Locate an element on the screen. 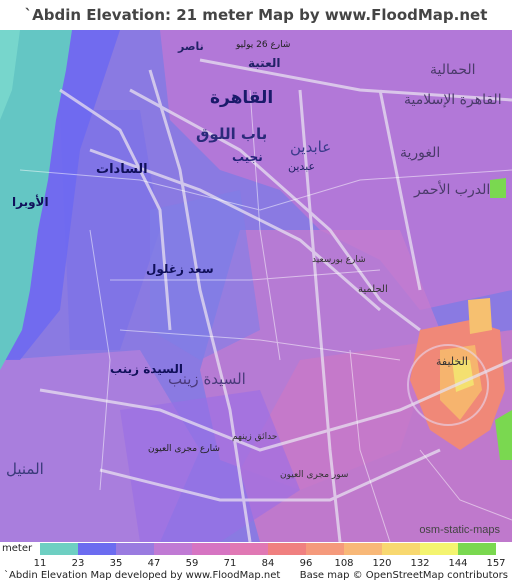 The width and height of the screenshot is (512, 582). legend-tick: 108 is located at coordinates (344, 563).